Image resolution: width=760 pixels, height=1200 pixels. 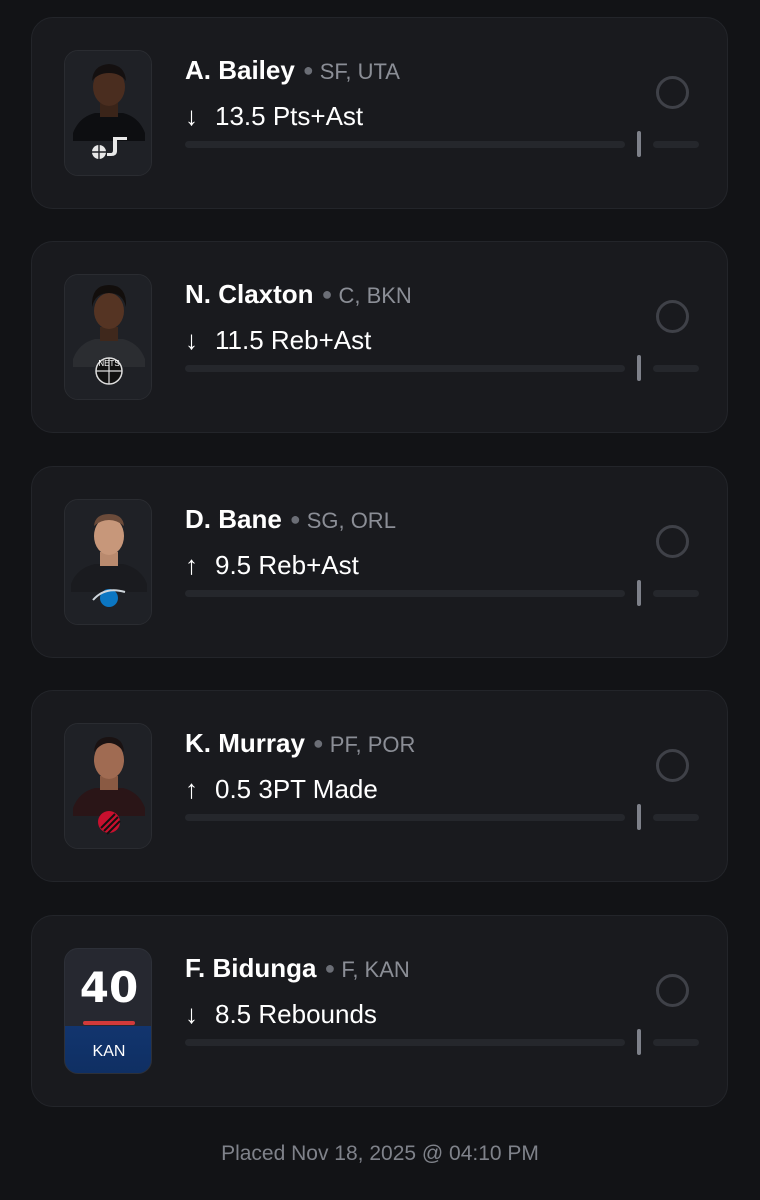 What do you see at coordinates (249, 294) in the screenshot?
I see `player-name: N. Claxton` at bounding box center [249, 294].